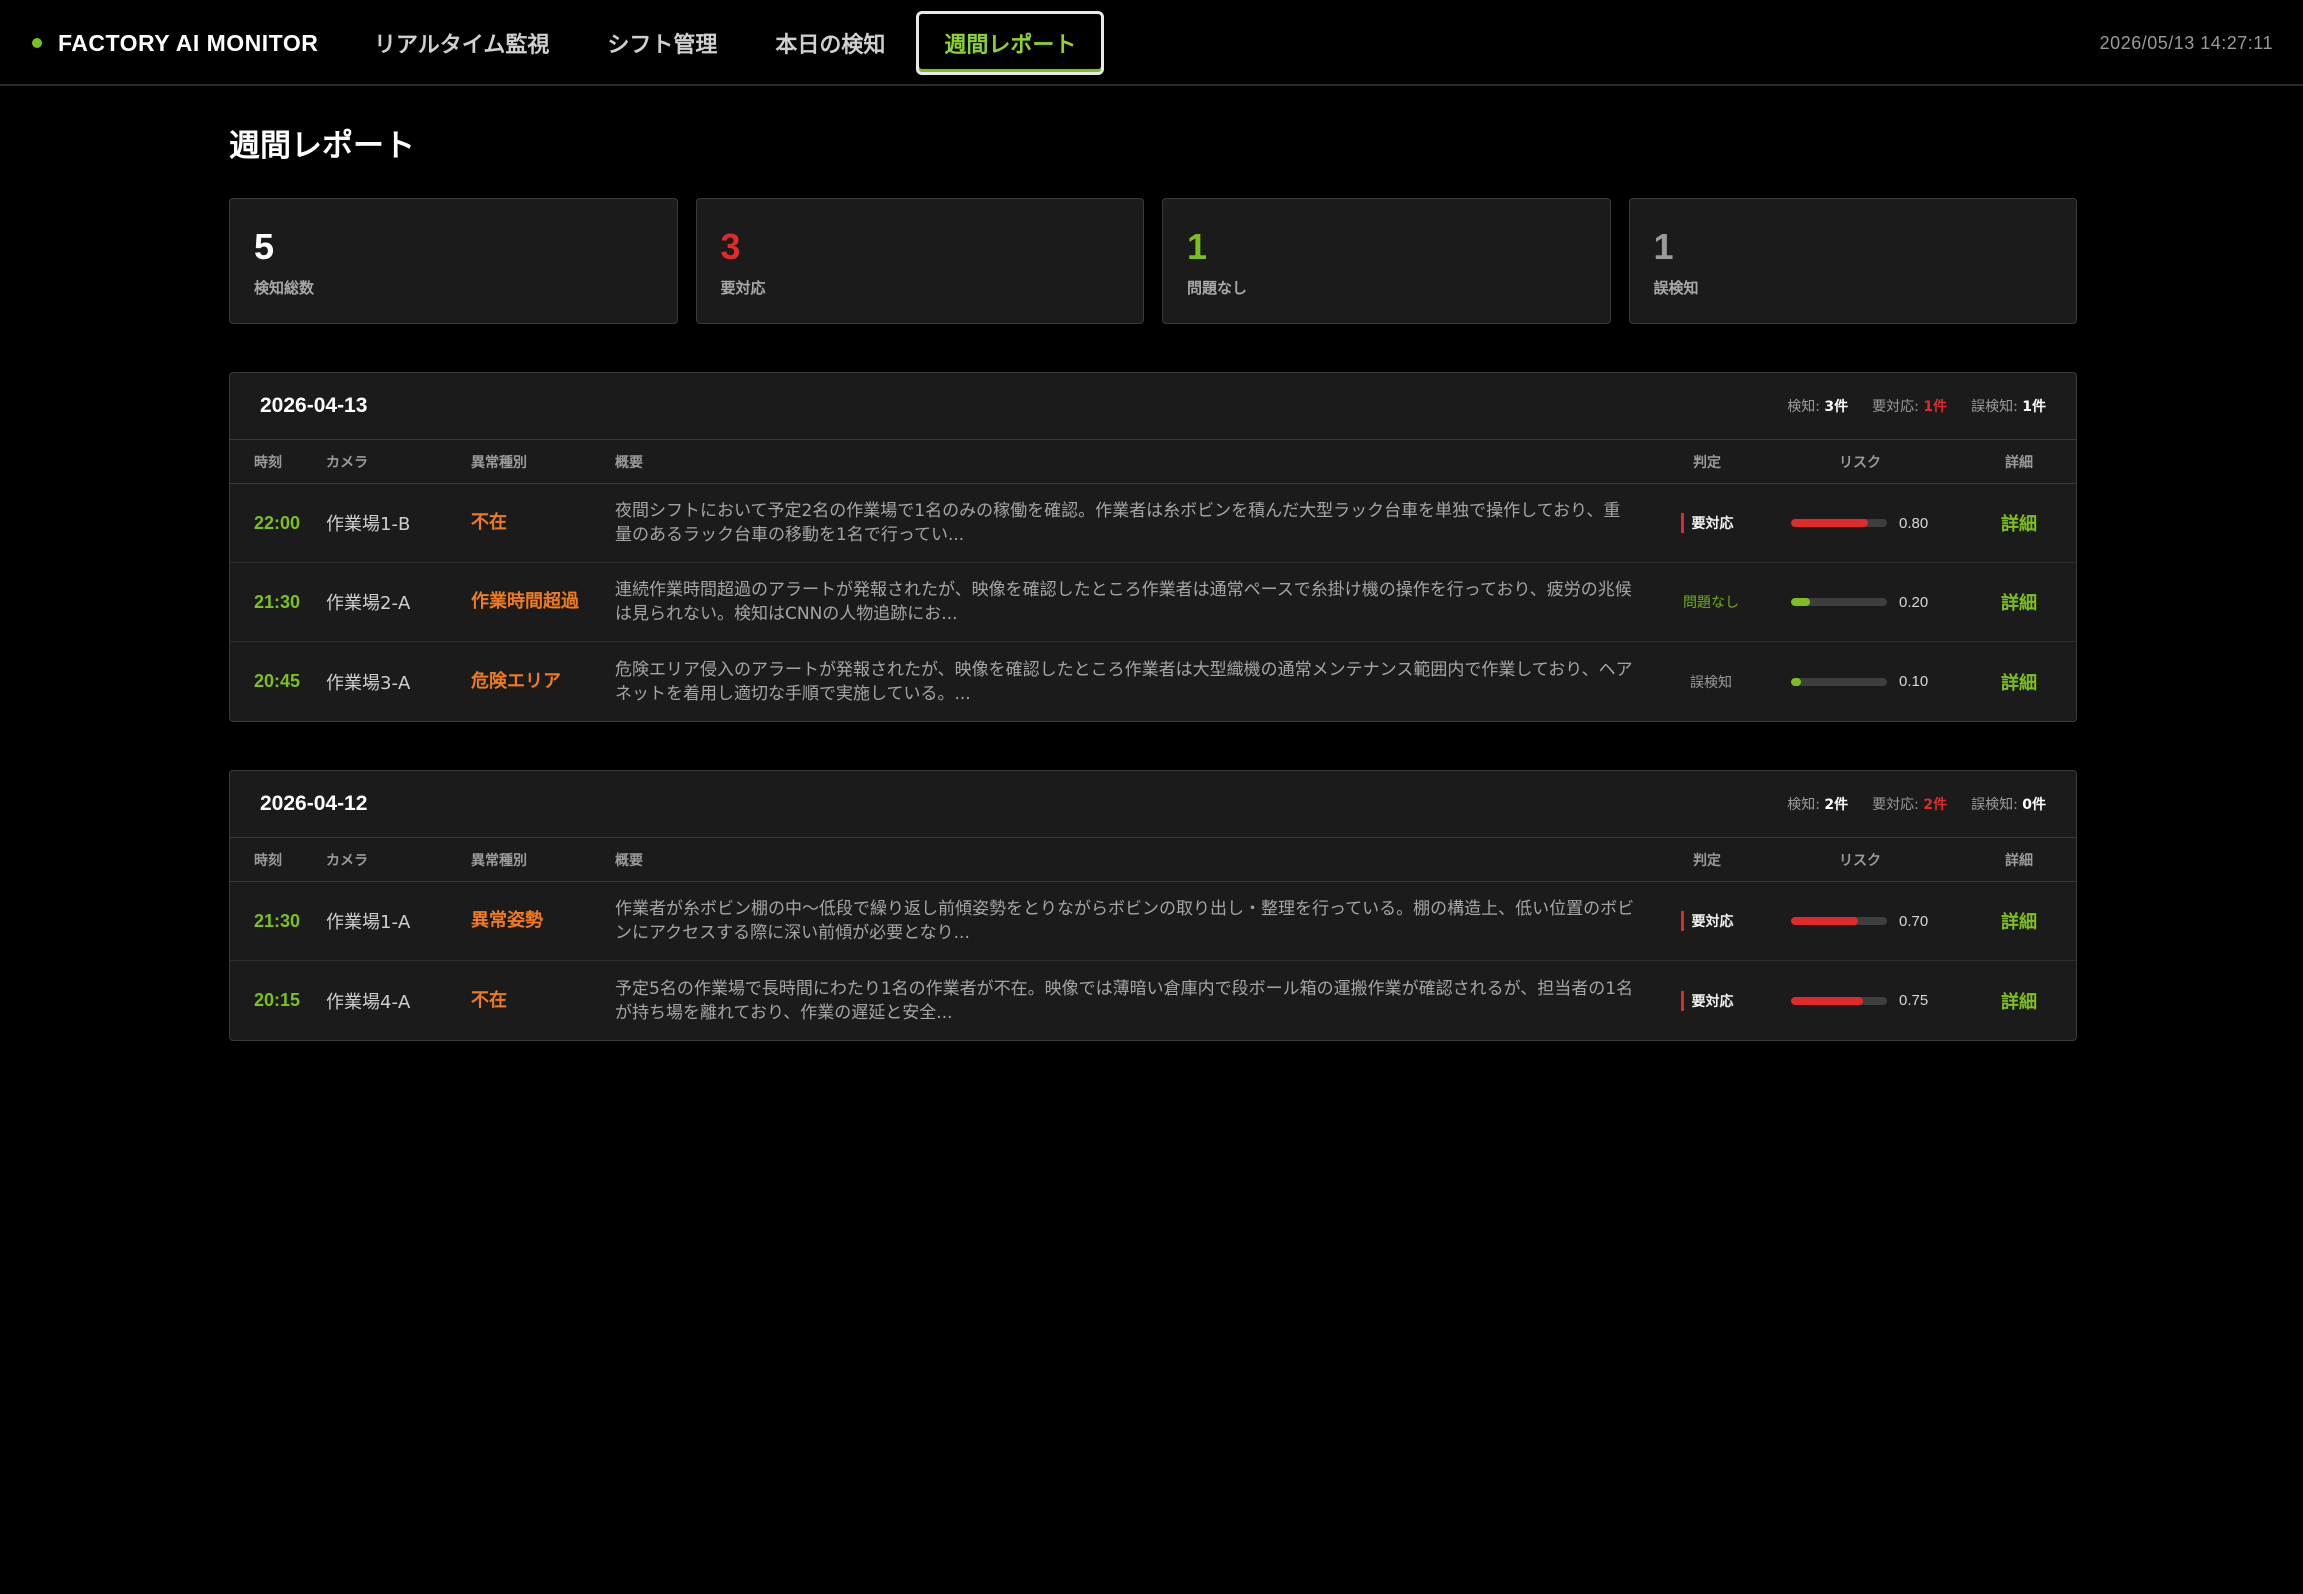  I want to click on clock: 2026/05/13 14:27:11, so click(2186, 42).